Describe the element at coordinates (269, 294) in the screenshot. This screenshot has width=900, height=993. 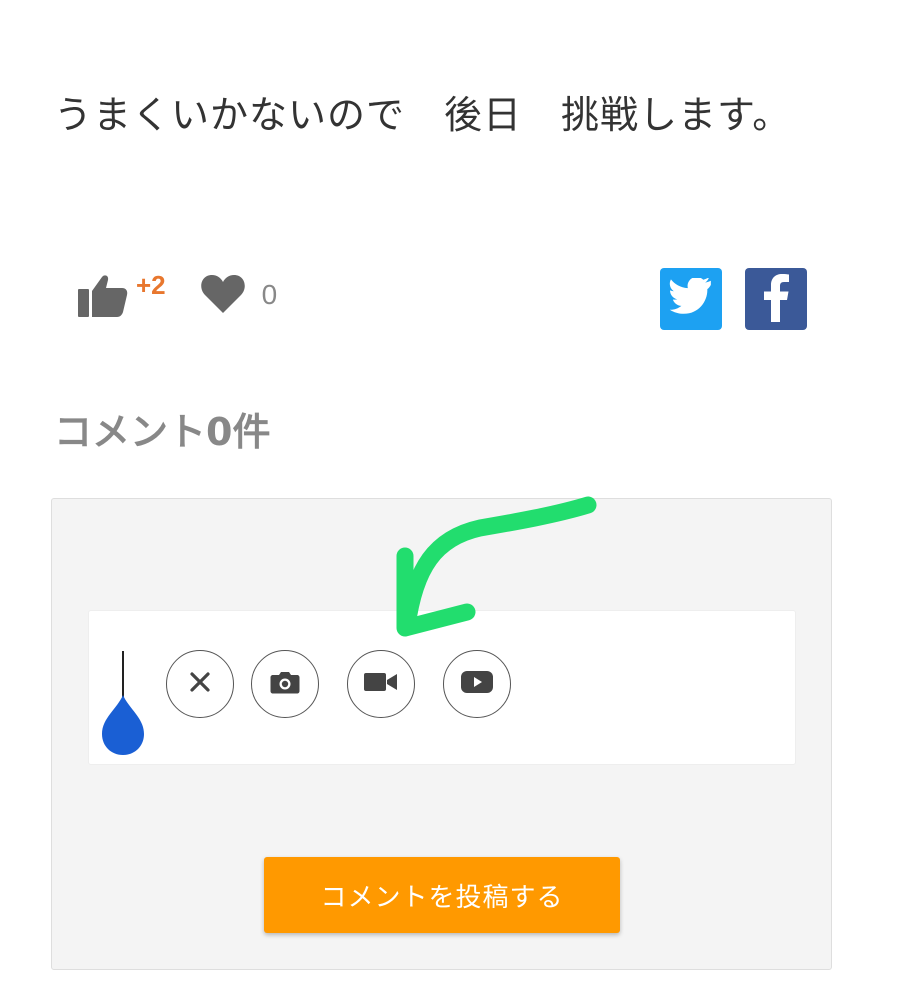
I see `favorite-count: 0` at that location.